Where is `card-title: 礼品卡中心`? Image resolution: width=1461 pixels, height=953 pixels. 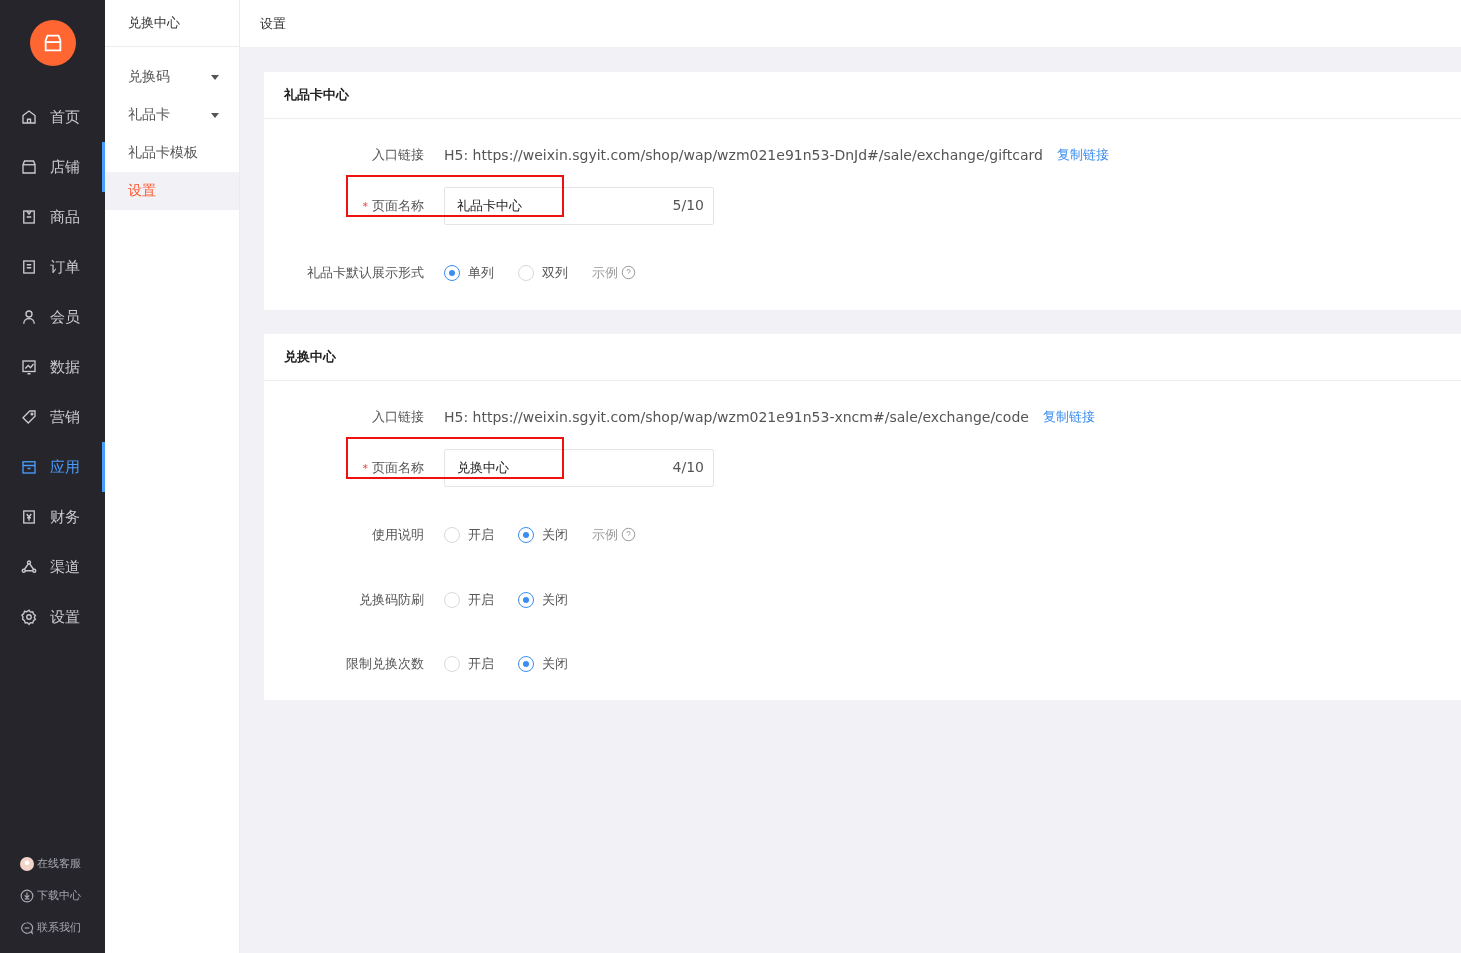
card-title: 礼品卡中心 is located at coordinates (862, 95).